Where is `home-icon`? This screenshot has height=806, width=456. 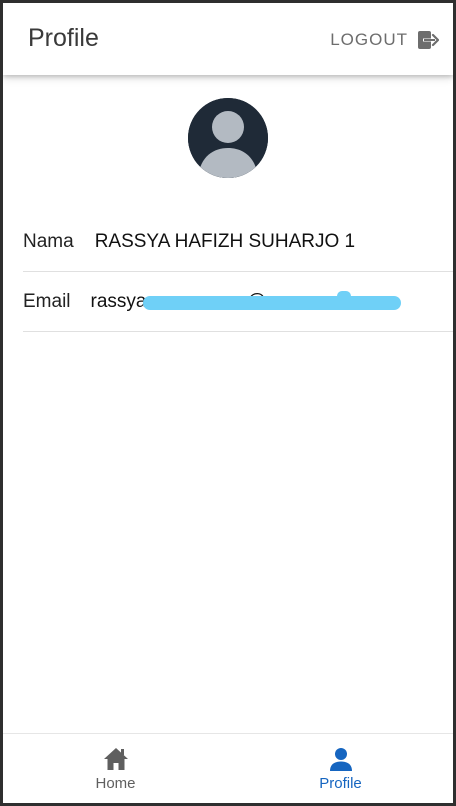
home-icon is located at coordinates (115, 759).